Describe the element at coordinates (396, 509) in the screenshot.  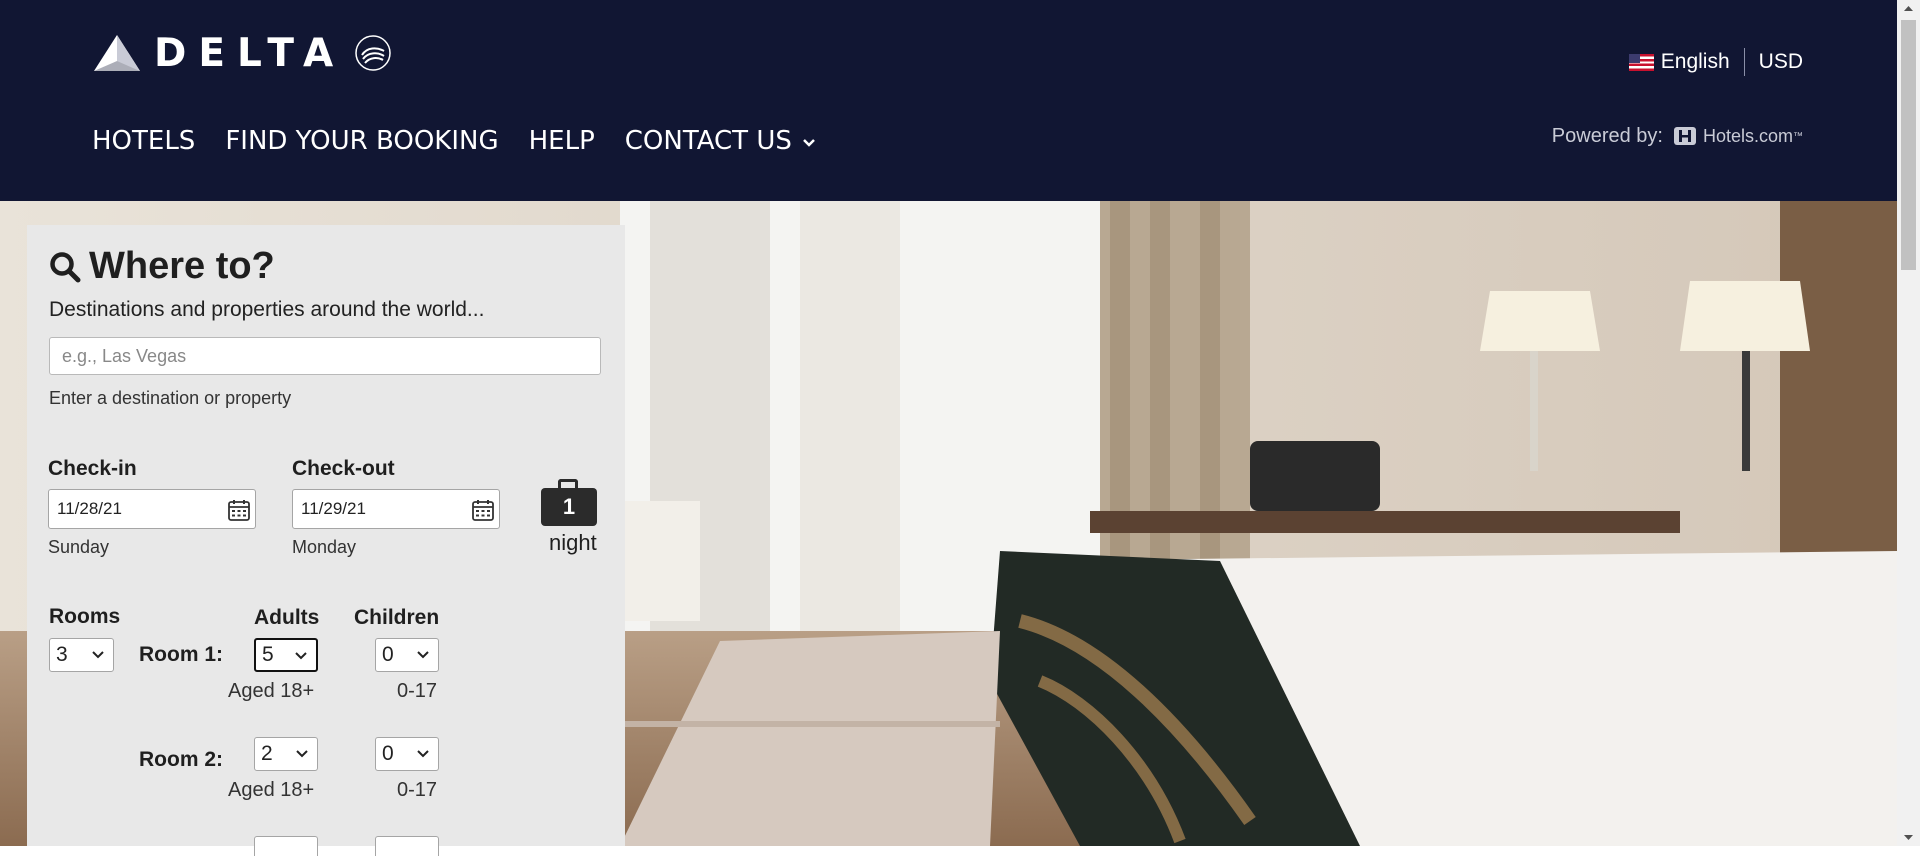
I see `checkout-date-input: 11/29/21` at that location.